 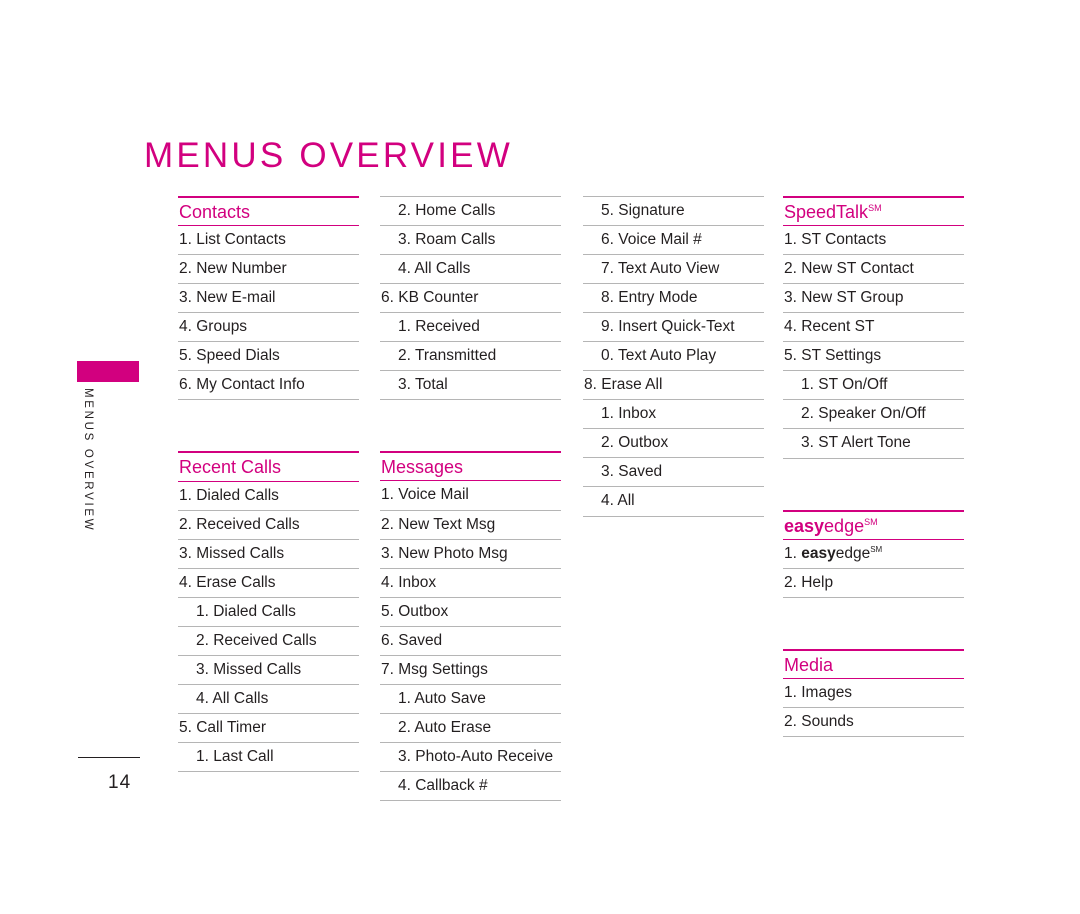 I want to click on menu-item: 4. Callback #, so click(x=470, y=786).